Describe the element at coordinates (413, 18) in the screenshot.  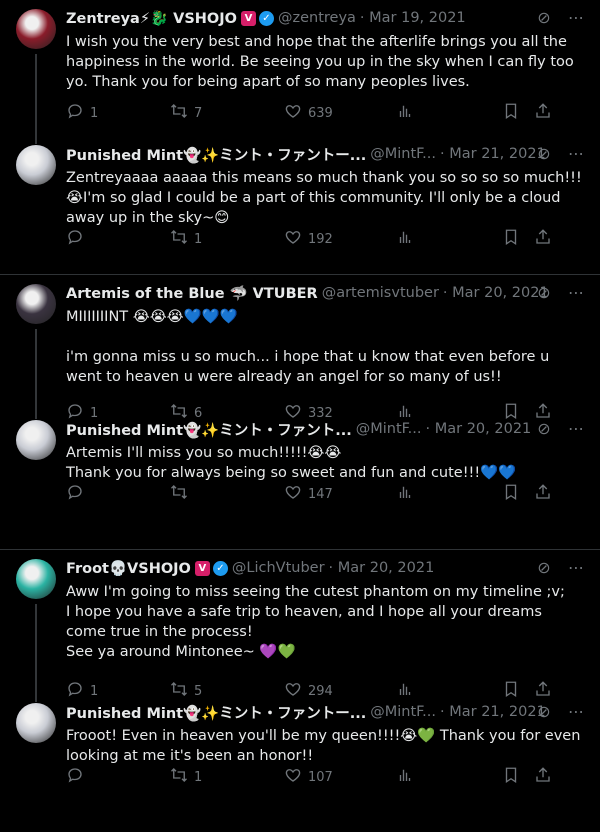
I see `tweet-date: · Mar 19, 2021` at that location.